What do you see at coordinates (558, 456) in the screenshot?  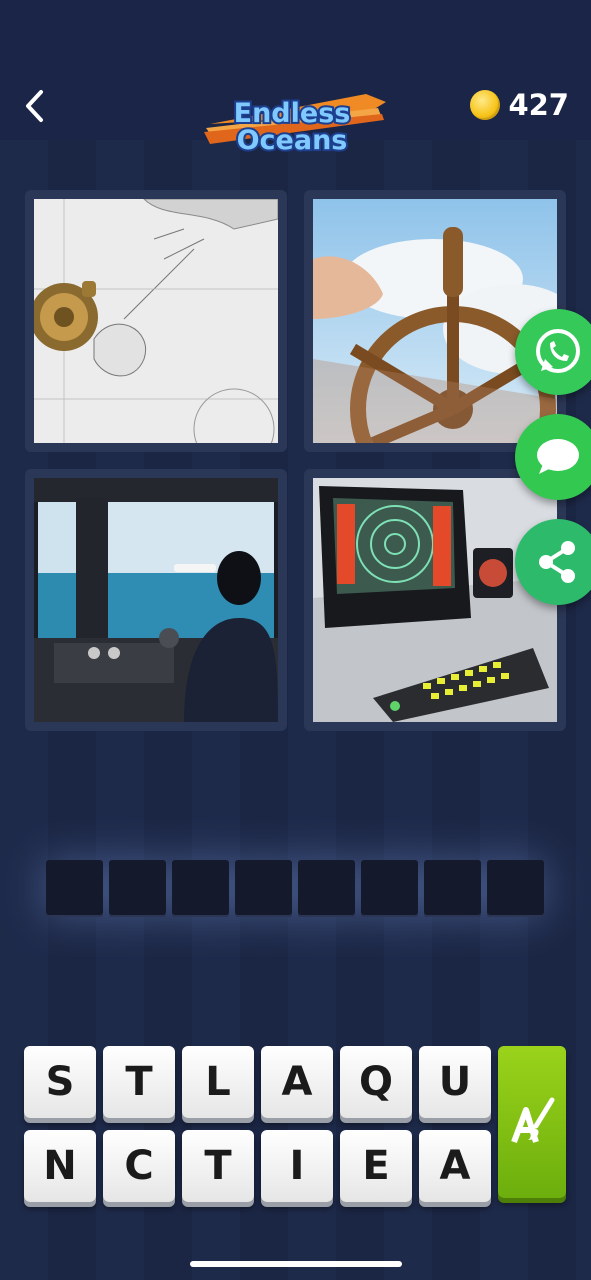 I see `message-icon` at bounding box center [558, 456].